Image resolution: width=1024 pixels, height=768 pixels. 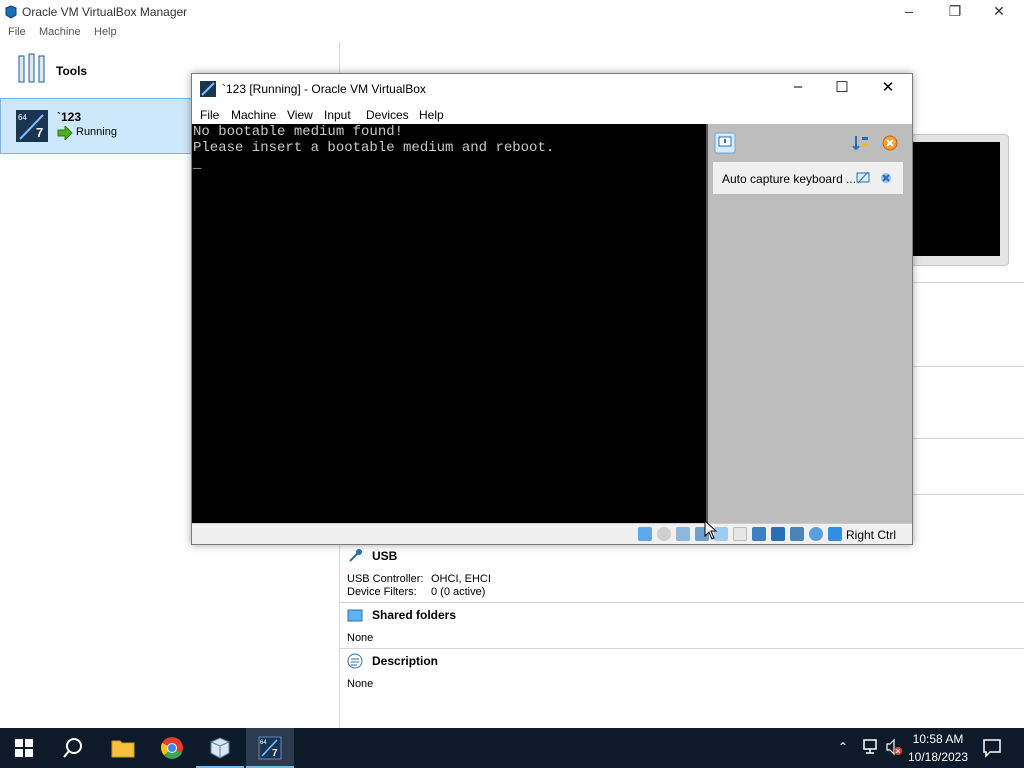 I want to click on file-explorer-button, so click(x=122, y=748).